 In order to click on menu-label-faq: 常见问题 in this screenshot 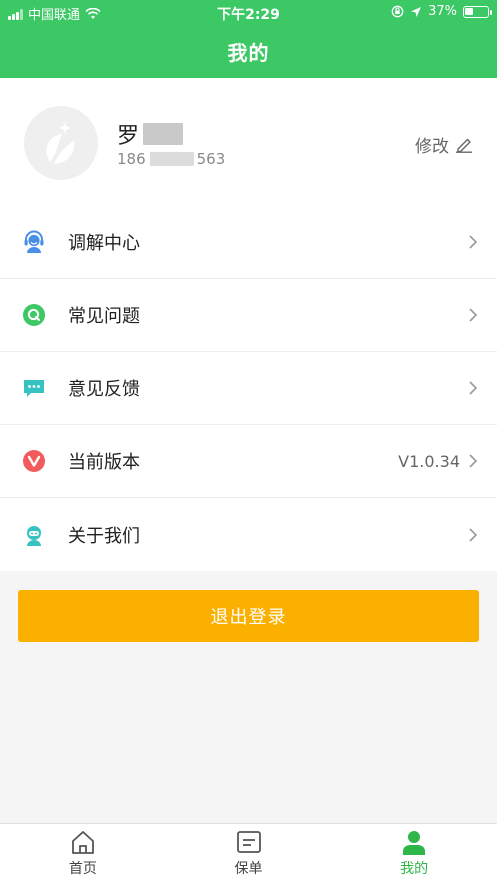, I will do `click(104, 316)`.